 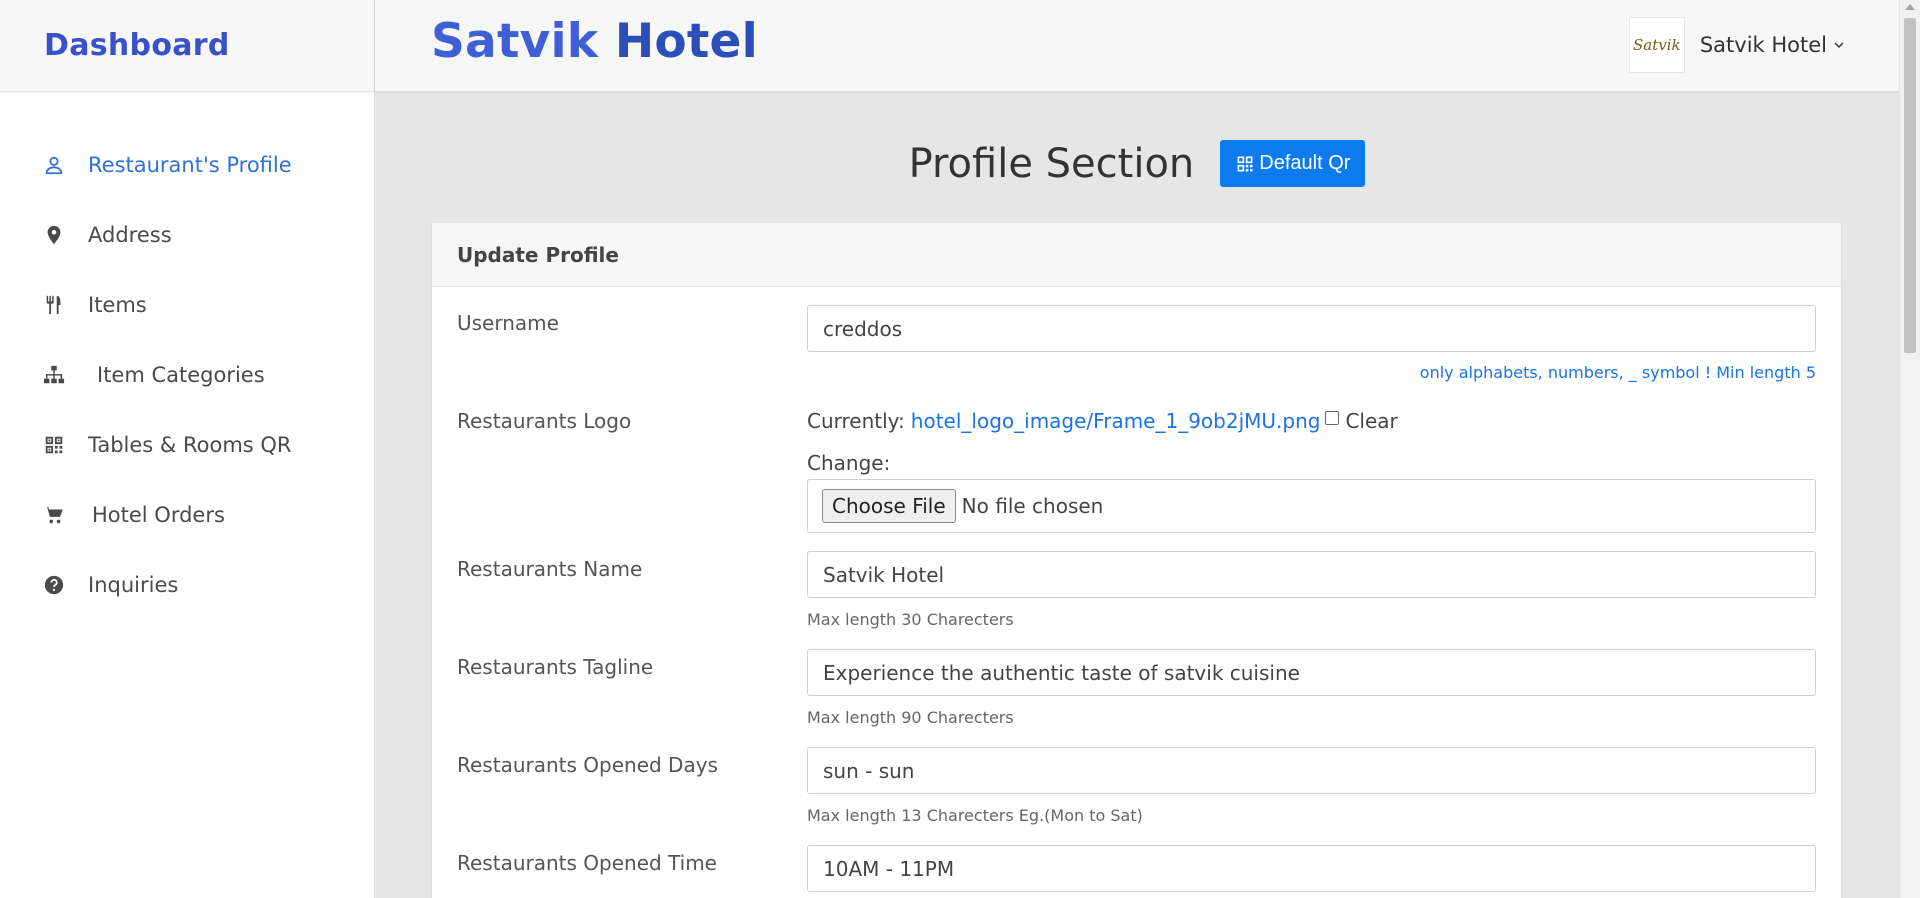 I want to click on opened-days-help: Max length 13 Charecters Eg.(Mon to Sat), so click(x=975, y=815).